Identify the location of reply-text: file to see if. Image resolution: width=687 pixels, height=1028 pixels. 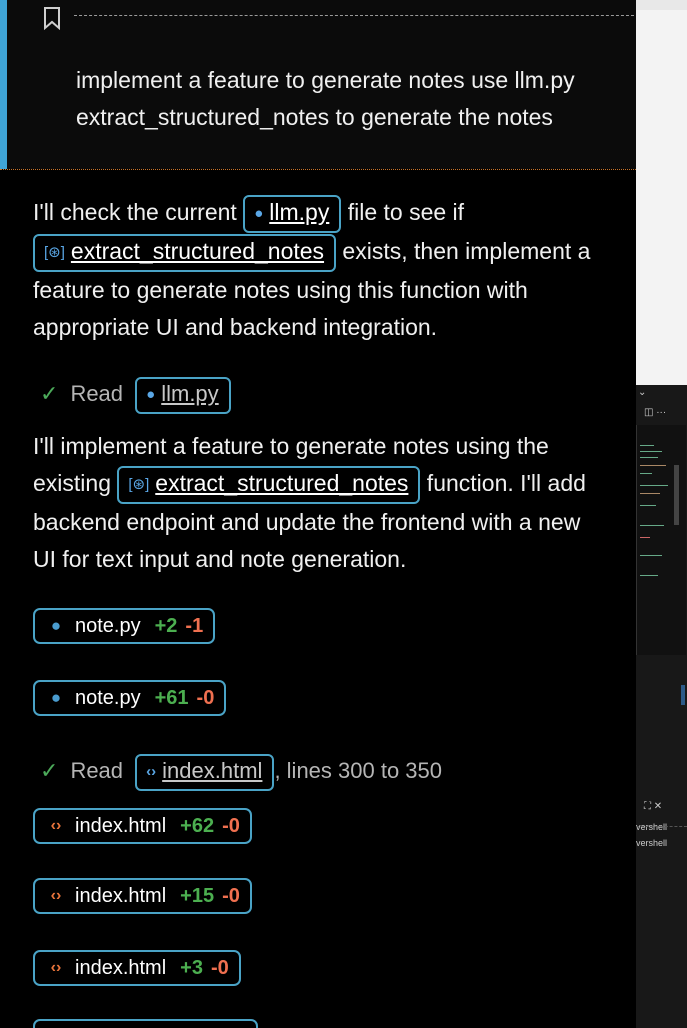
(403, 212).